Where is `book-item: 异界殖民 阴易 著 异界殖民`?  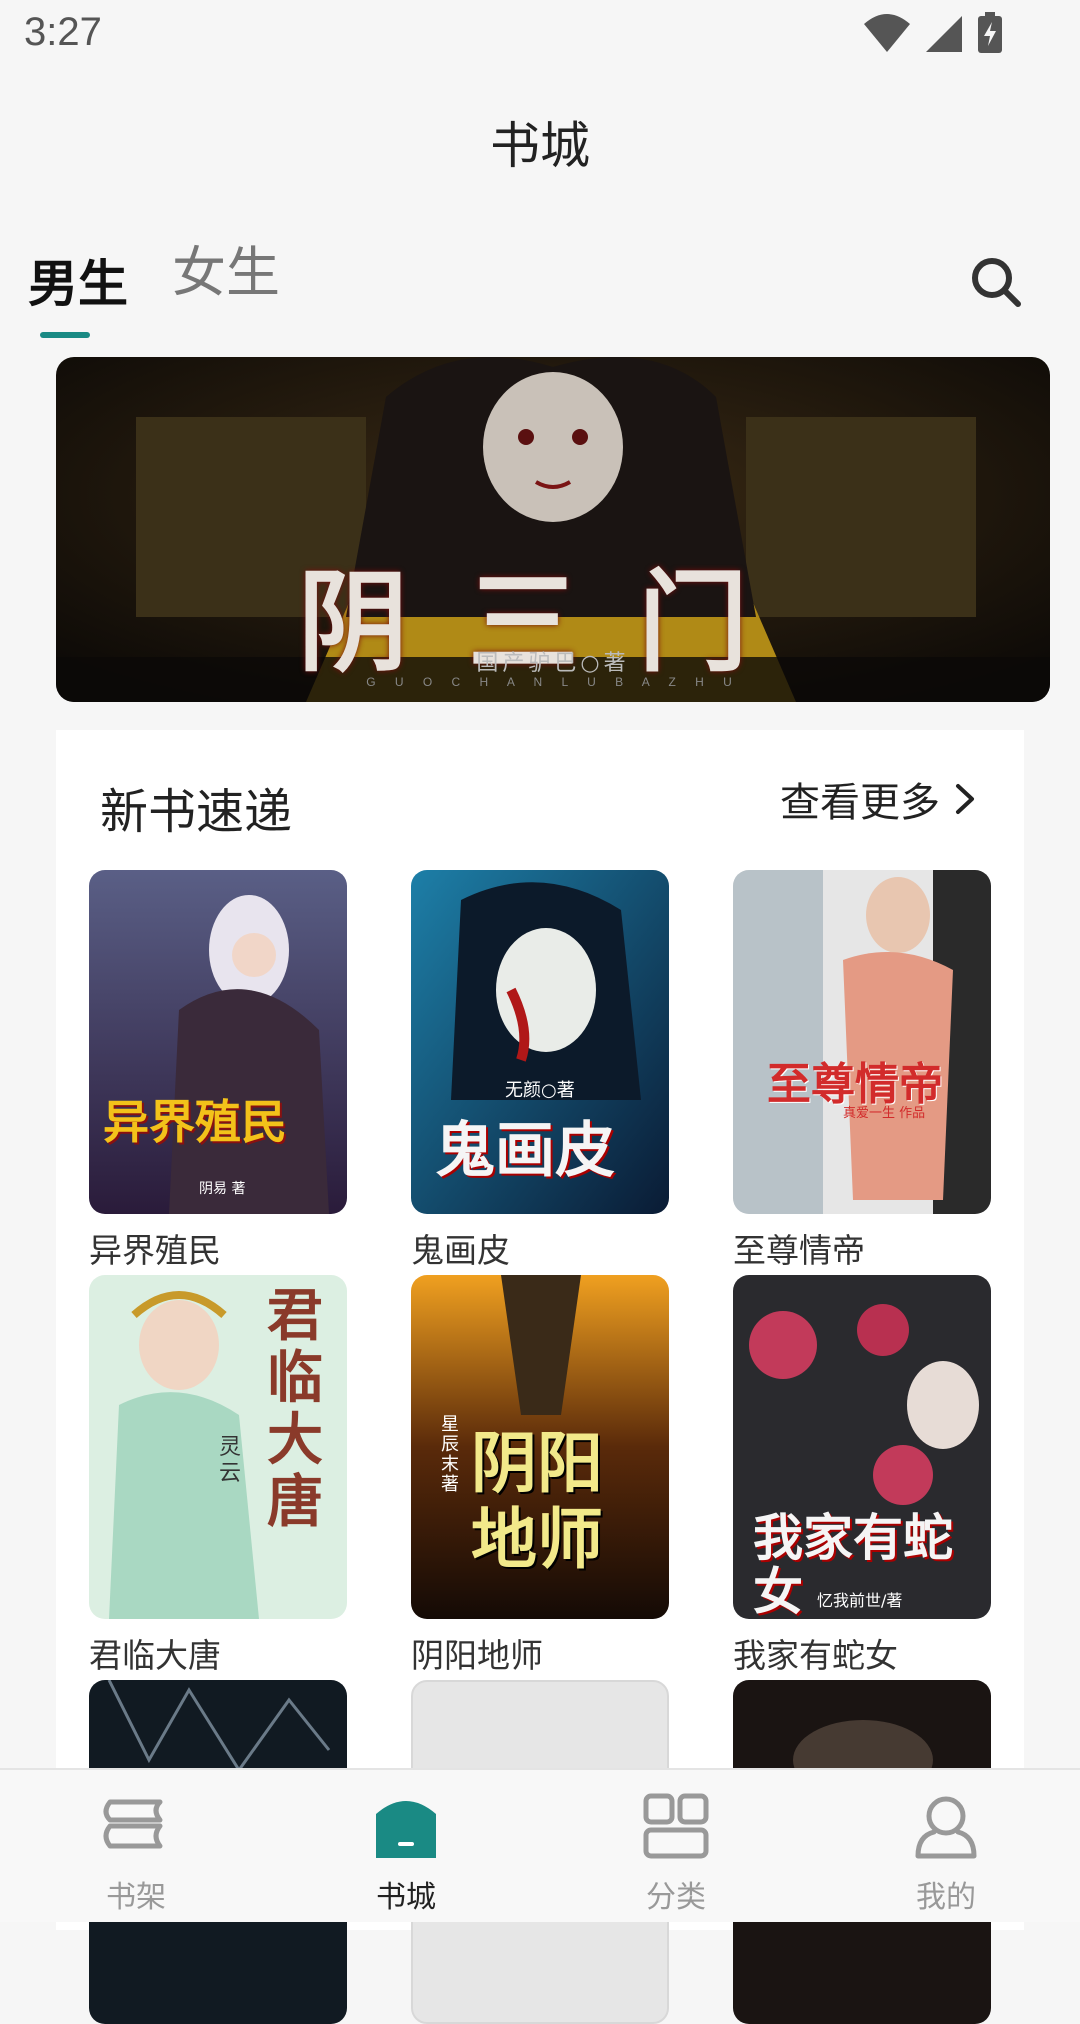 book-item: 异界殖民 阴易 著 异界殖民 is located at coordinates (218, 1071).